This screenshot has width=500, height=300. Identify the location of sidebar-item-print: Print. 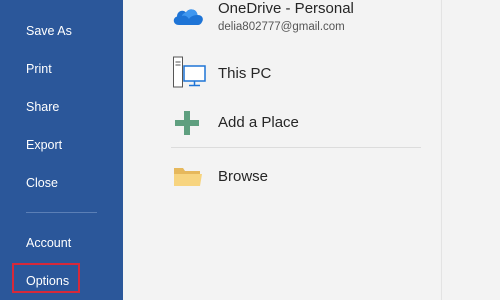
(39, 69).